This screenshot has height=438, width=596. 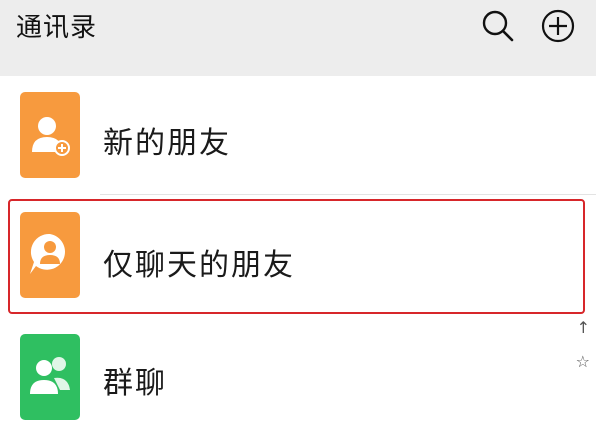 I want to click on add-button, so click(x=558, y=26).